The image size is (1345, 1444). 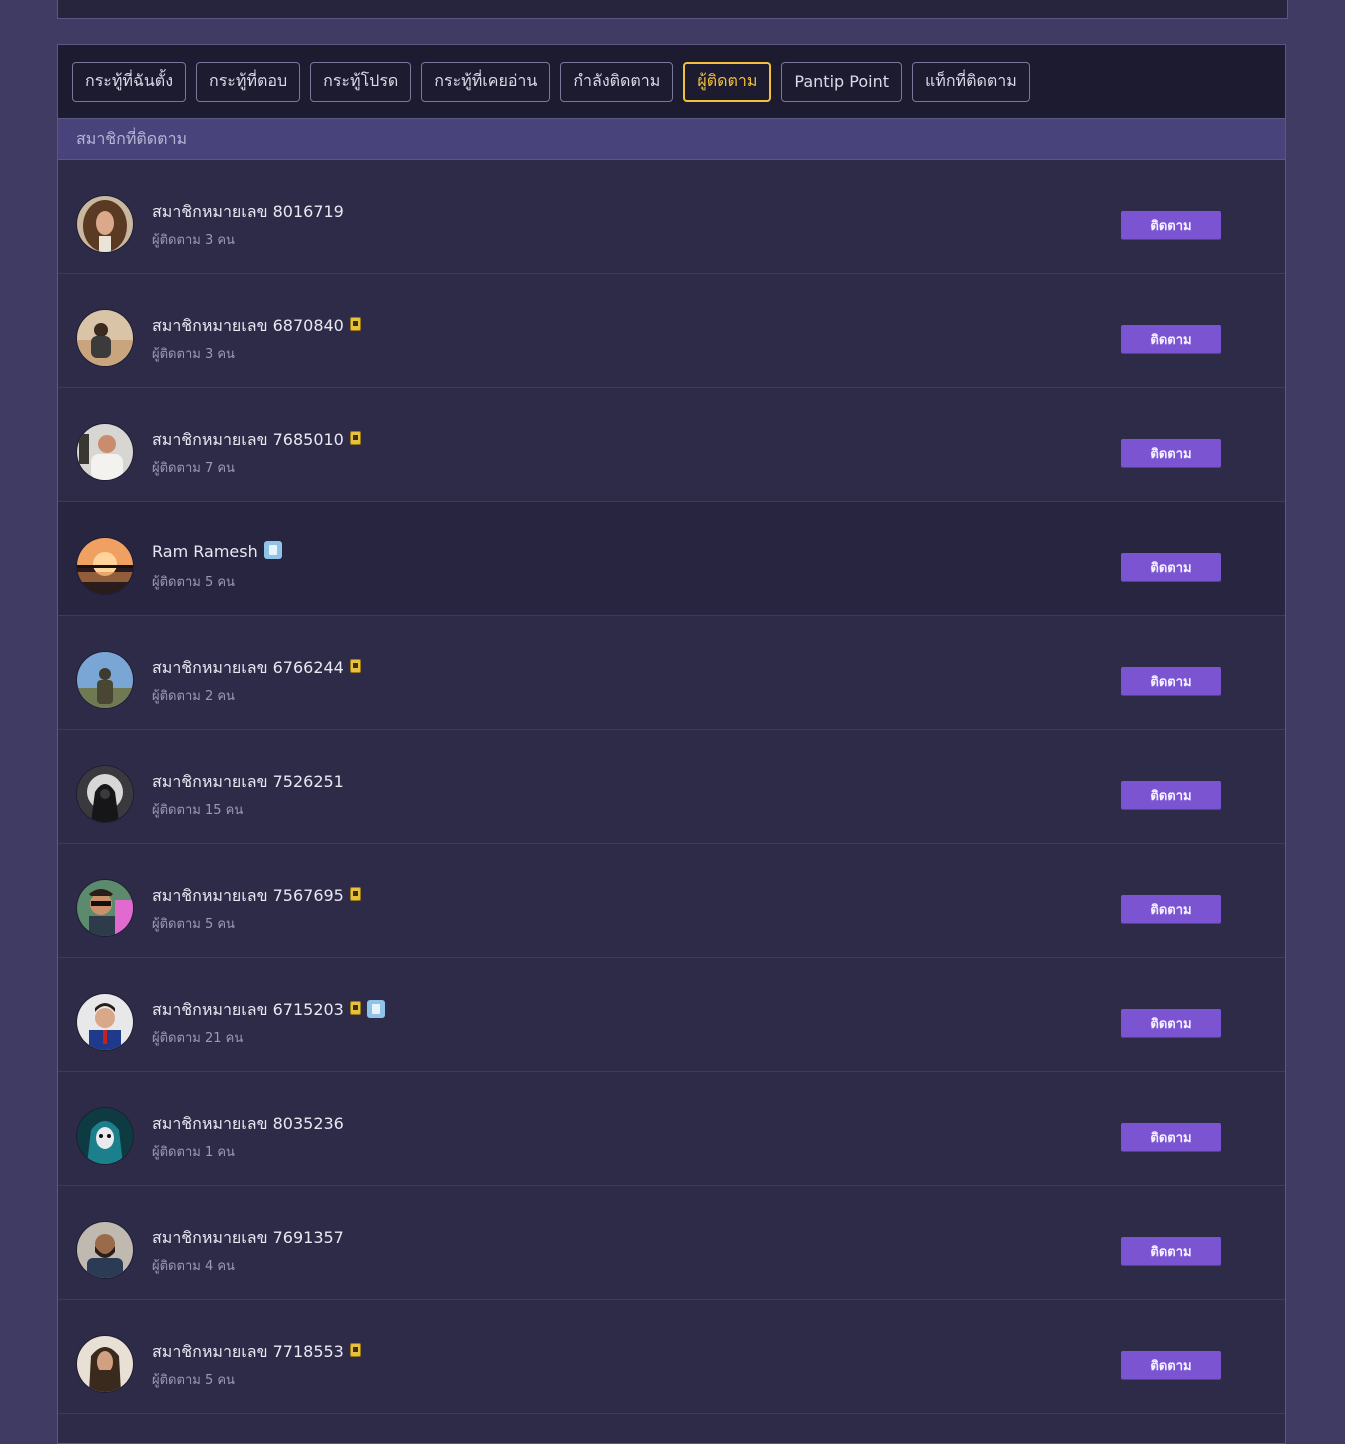 I want to click on tab-followed-tags: แท็กที่ติดตาม, so click(x=970, y=81).